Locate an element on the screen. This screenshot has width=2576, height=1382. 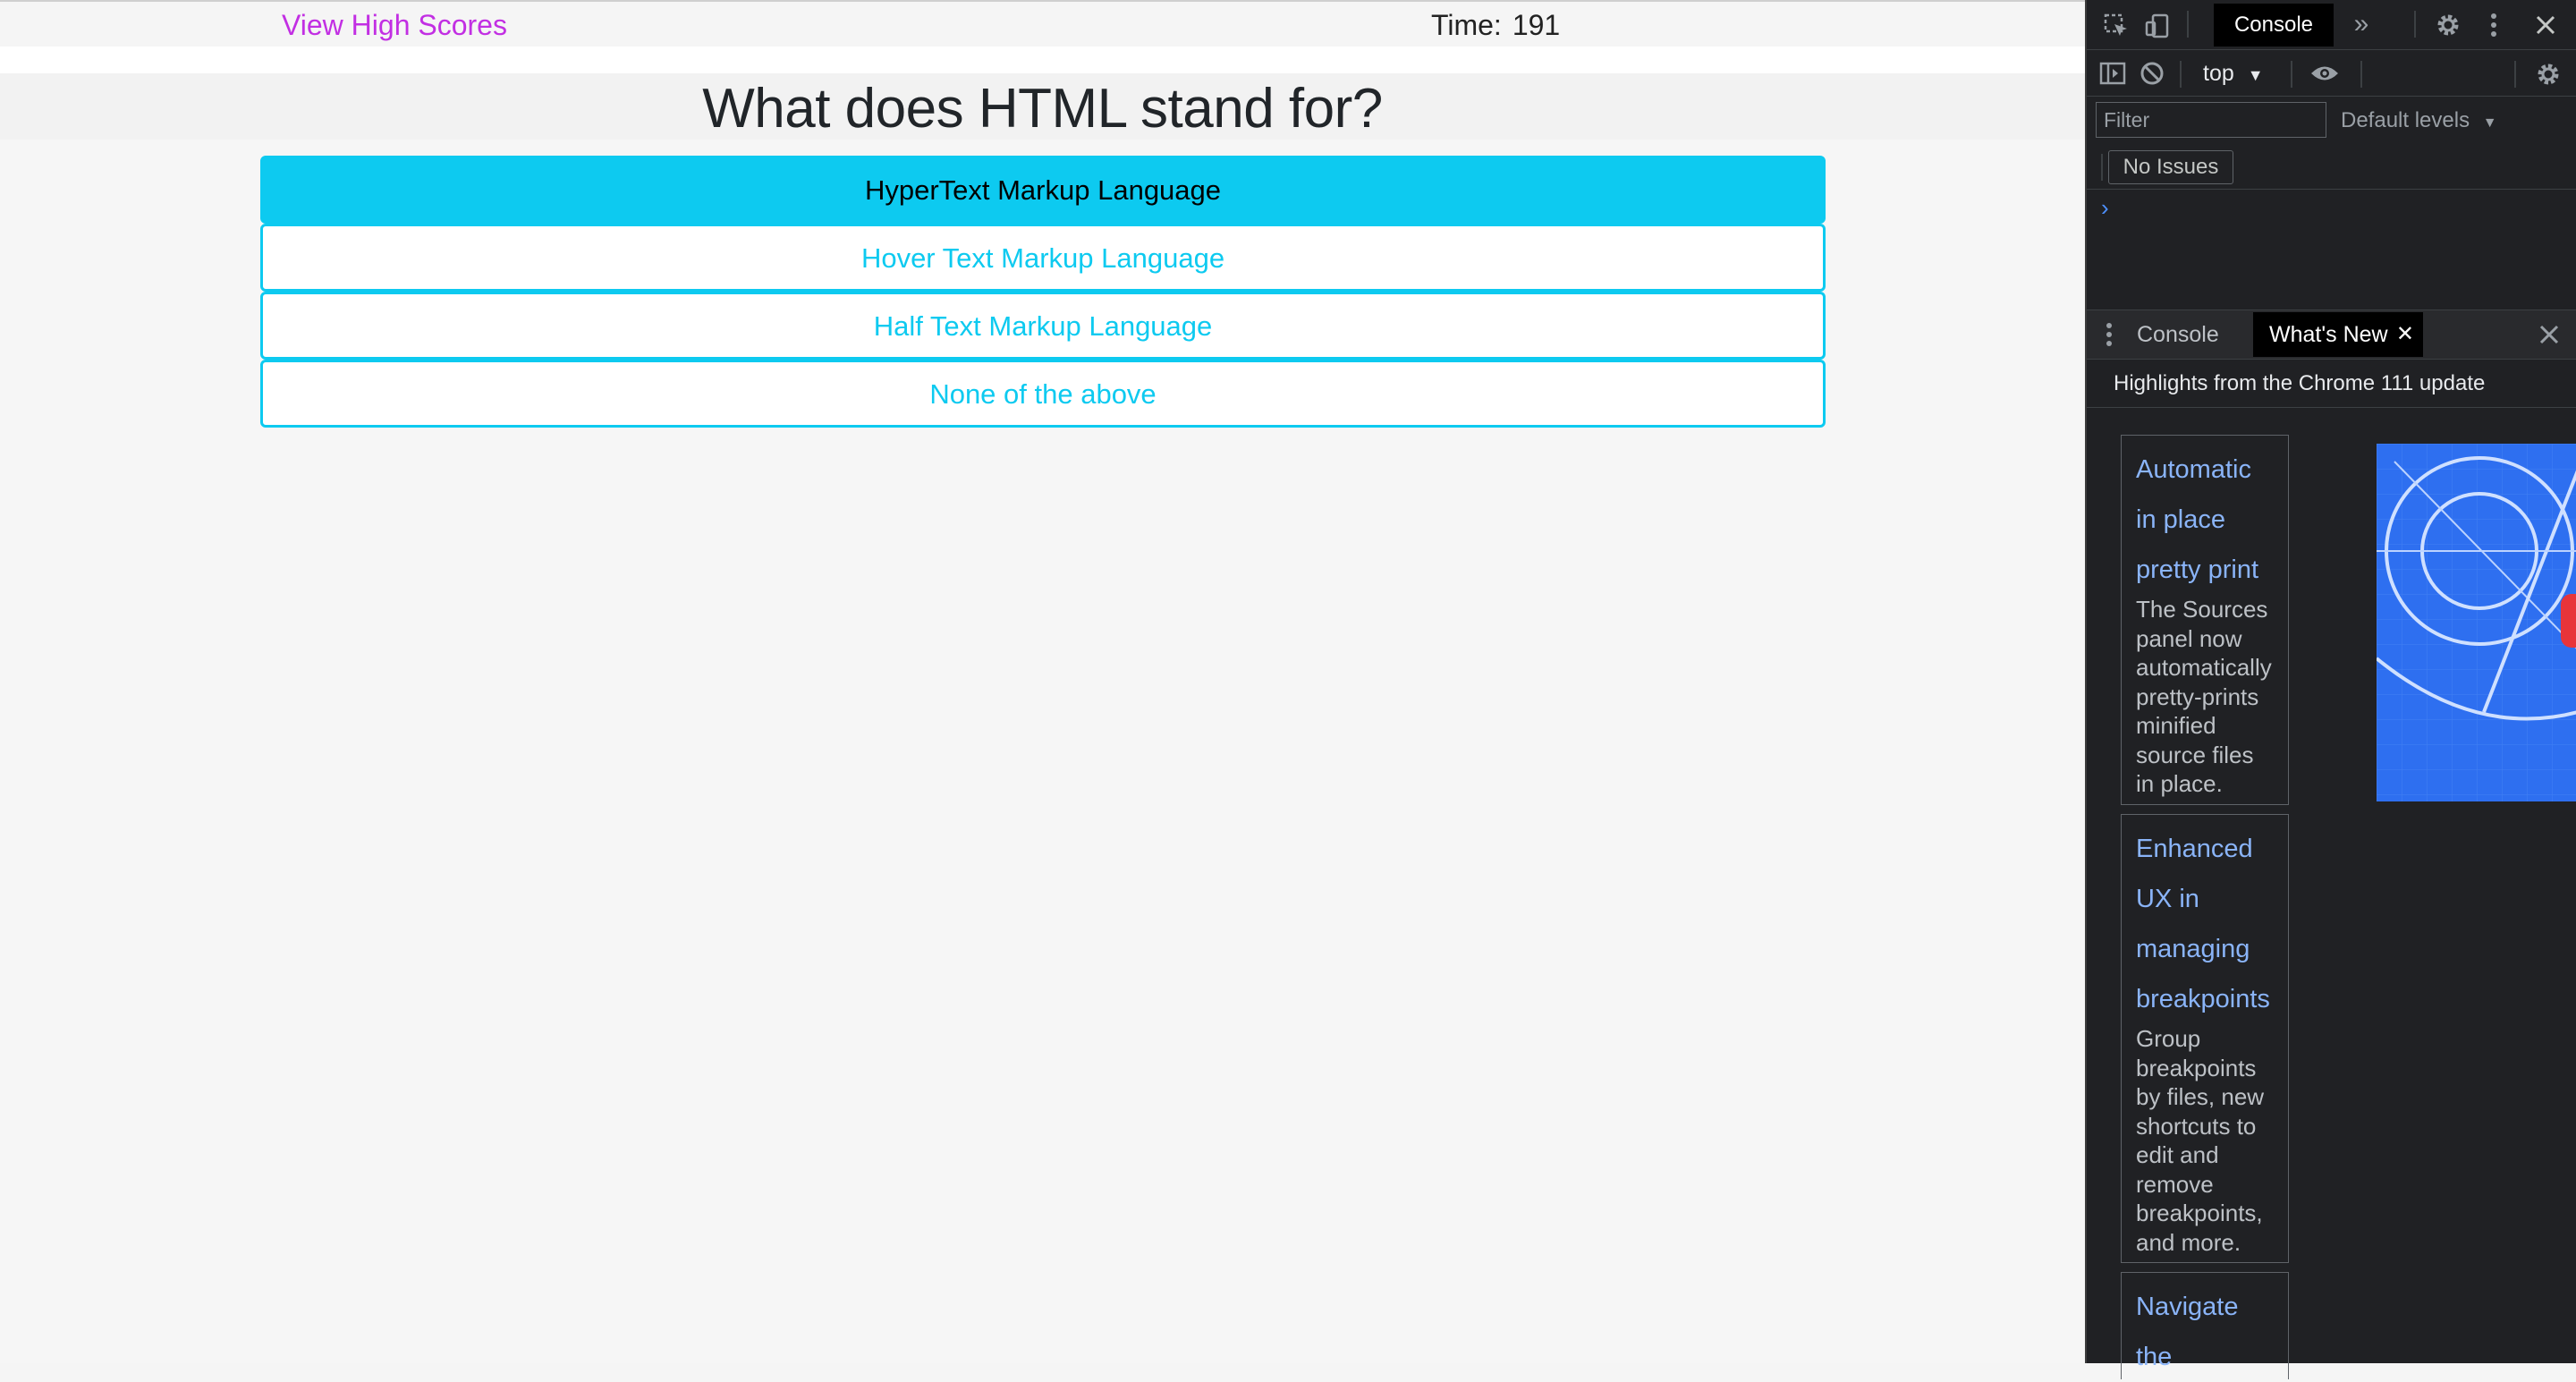
clear-console-icon is located at coordinates (2152, 73).